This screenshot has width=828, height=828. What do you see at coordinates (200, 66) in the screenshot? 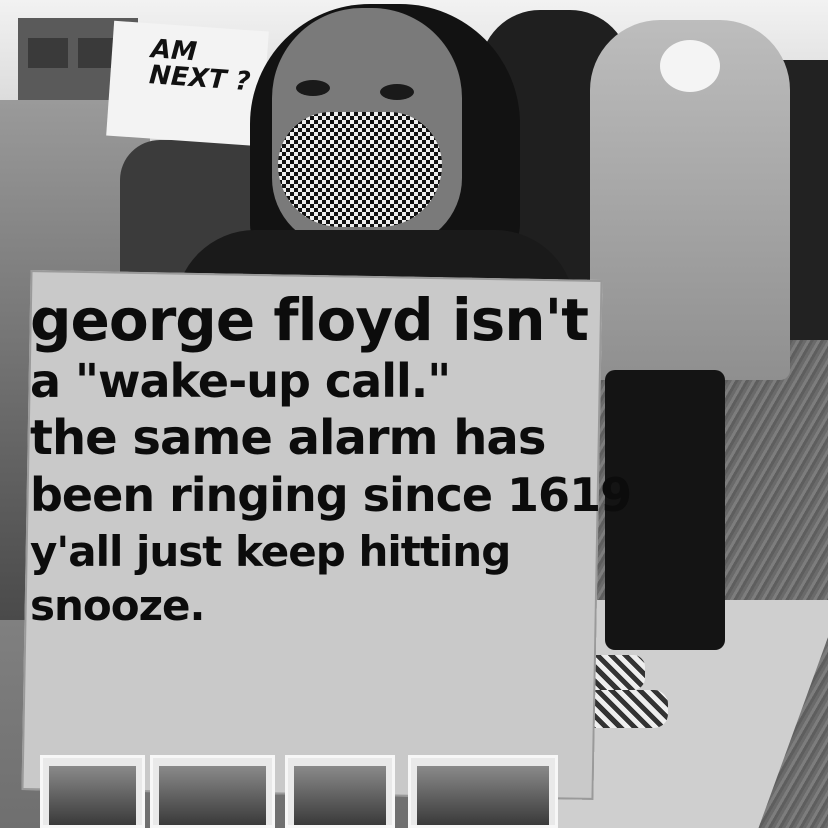
I see `background-sign-text: AM NEXT ?` at bounding box center [200, 66].